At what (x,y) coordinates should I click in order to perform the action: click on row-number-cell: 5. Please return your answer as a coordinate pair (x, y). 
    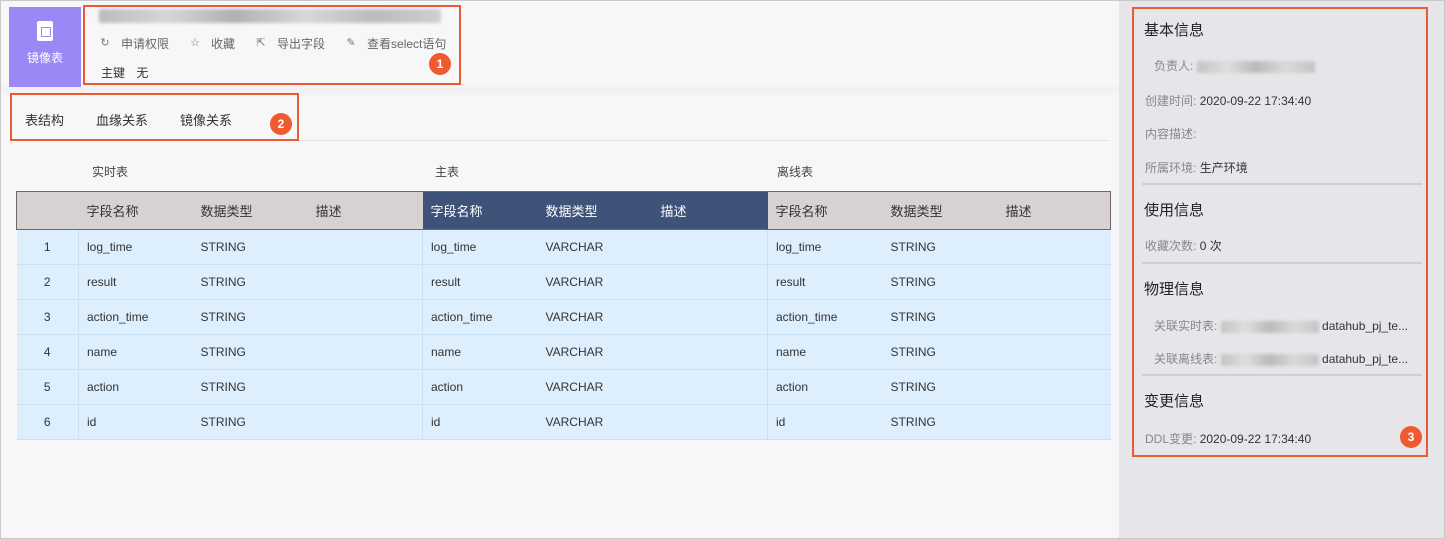
    Looking at the image, I should click on (47, 387).